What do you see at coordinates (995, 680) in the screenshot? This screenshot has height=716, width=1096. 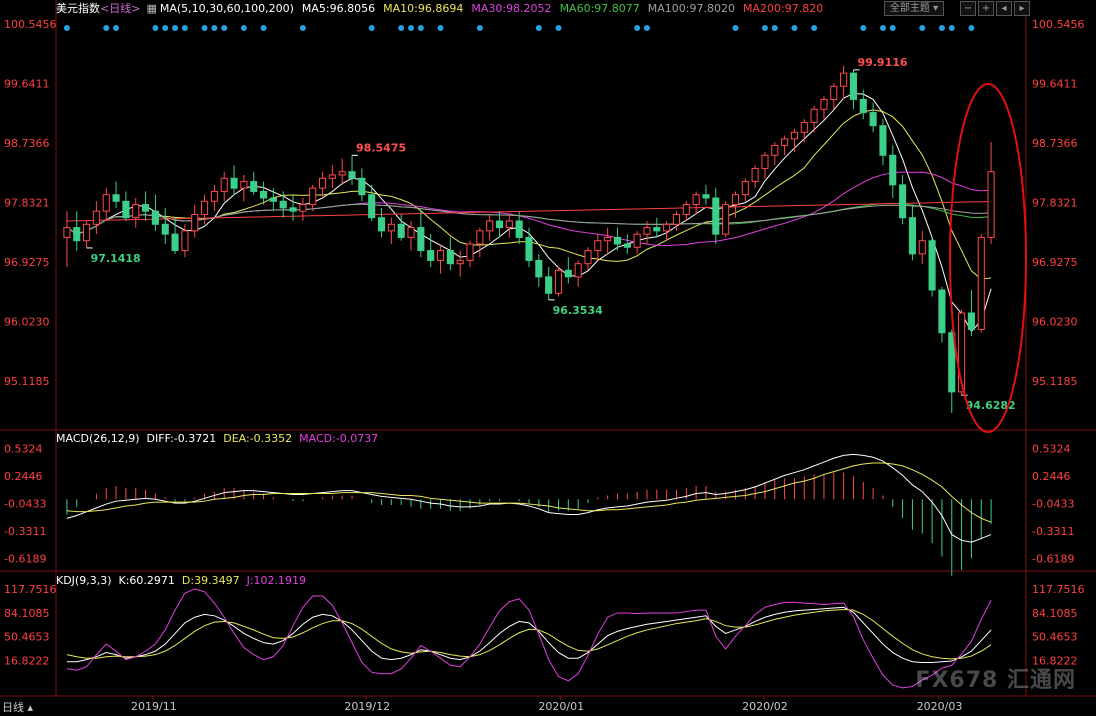 I see `watermark: FX678 汇通网` at bounding box center [995, 680].